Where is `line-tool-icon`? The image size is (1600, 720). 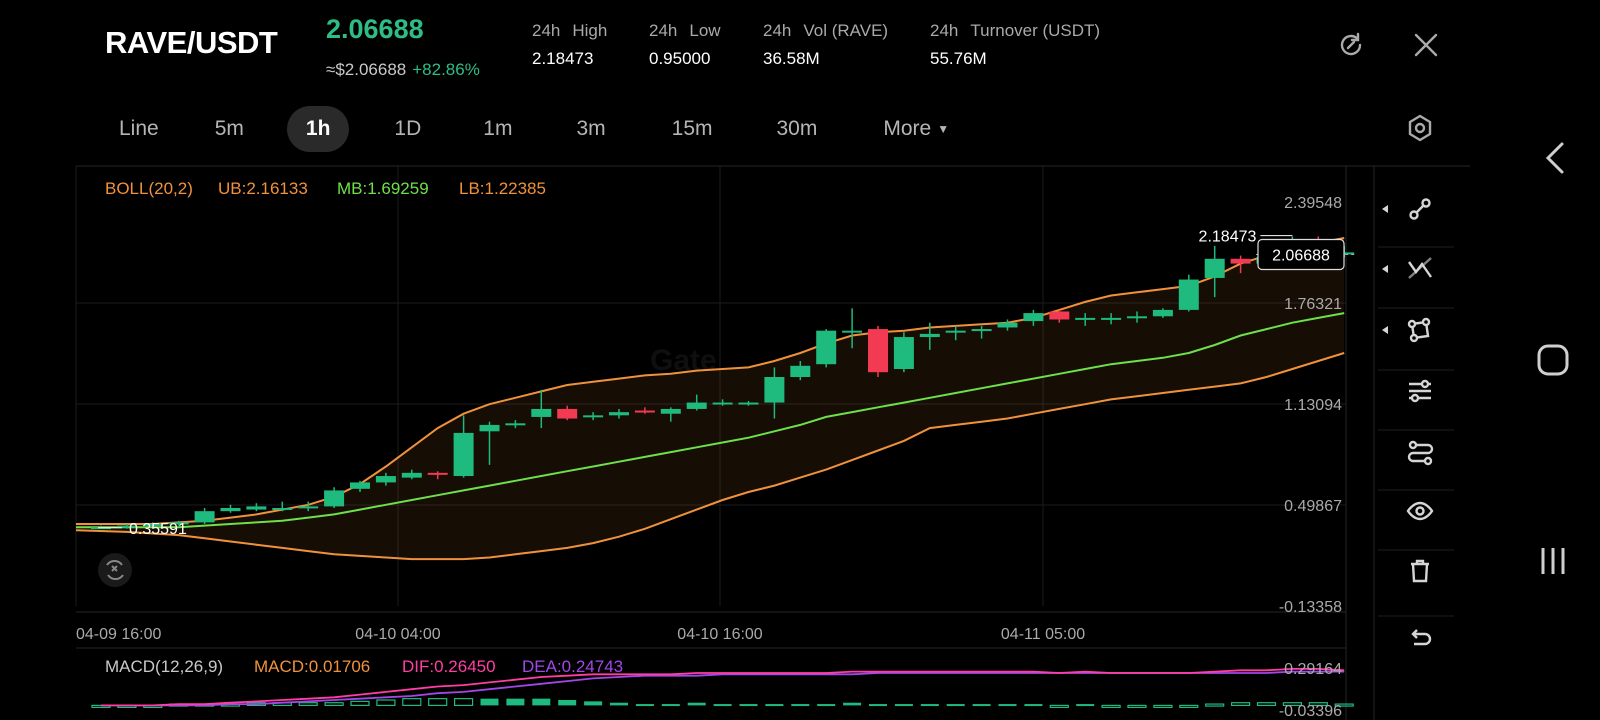
line-tool-icon is located at coordinates (1420, 209).